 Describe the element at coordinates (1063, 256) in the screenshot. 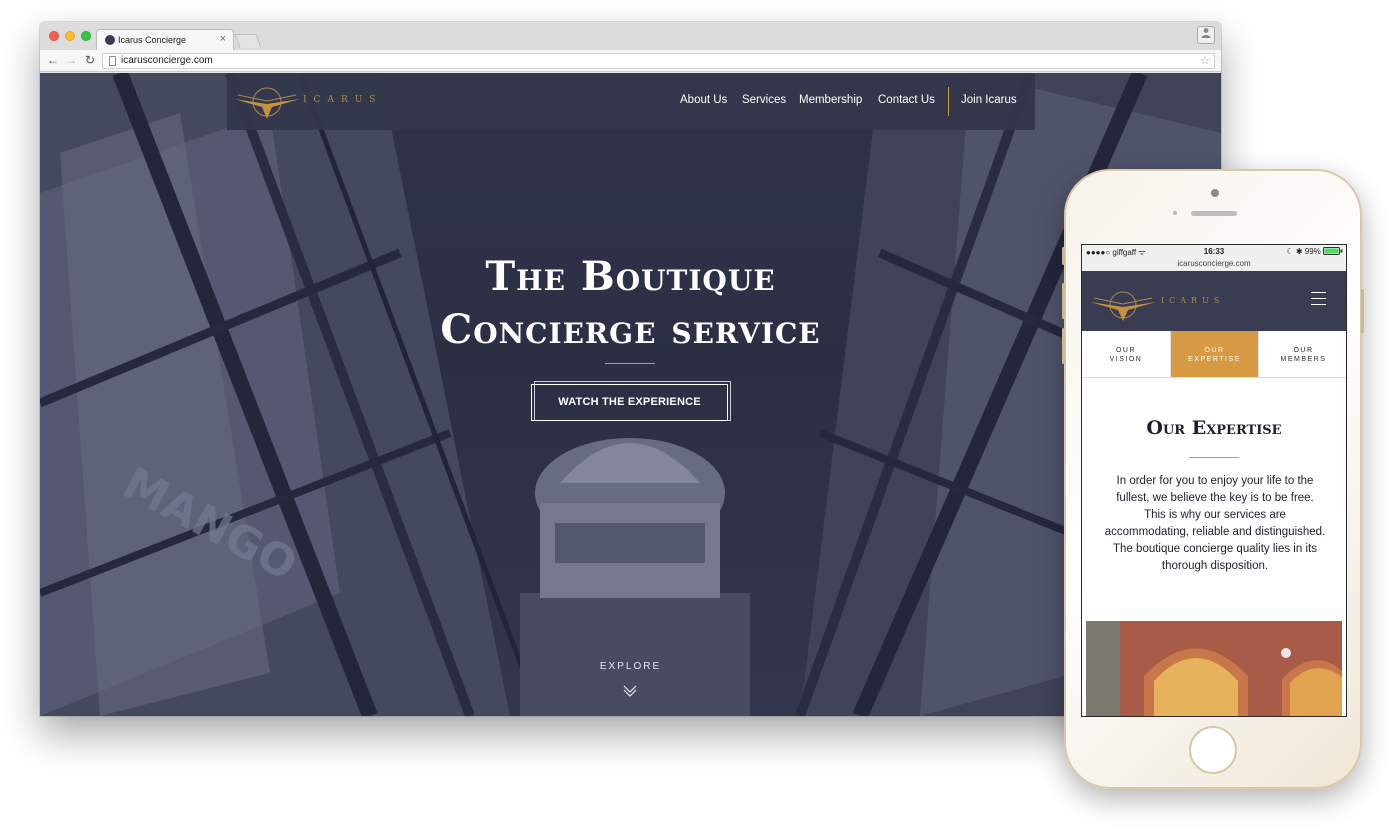

I see `mute-switch` at that location.